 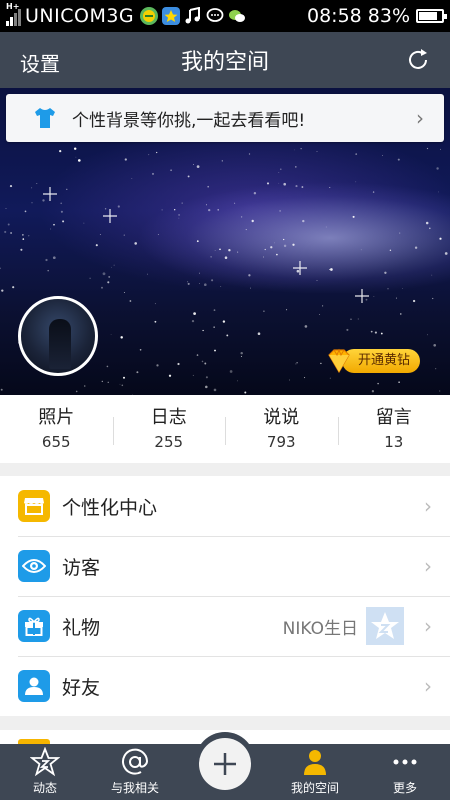 I want to click on menu-item-friends: 好友 ›, so click(x=225, y=686).